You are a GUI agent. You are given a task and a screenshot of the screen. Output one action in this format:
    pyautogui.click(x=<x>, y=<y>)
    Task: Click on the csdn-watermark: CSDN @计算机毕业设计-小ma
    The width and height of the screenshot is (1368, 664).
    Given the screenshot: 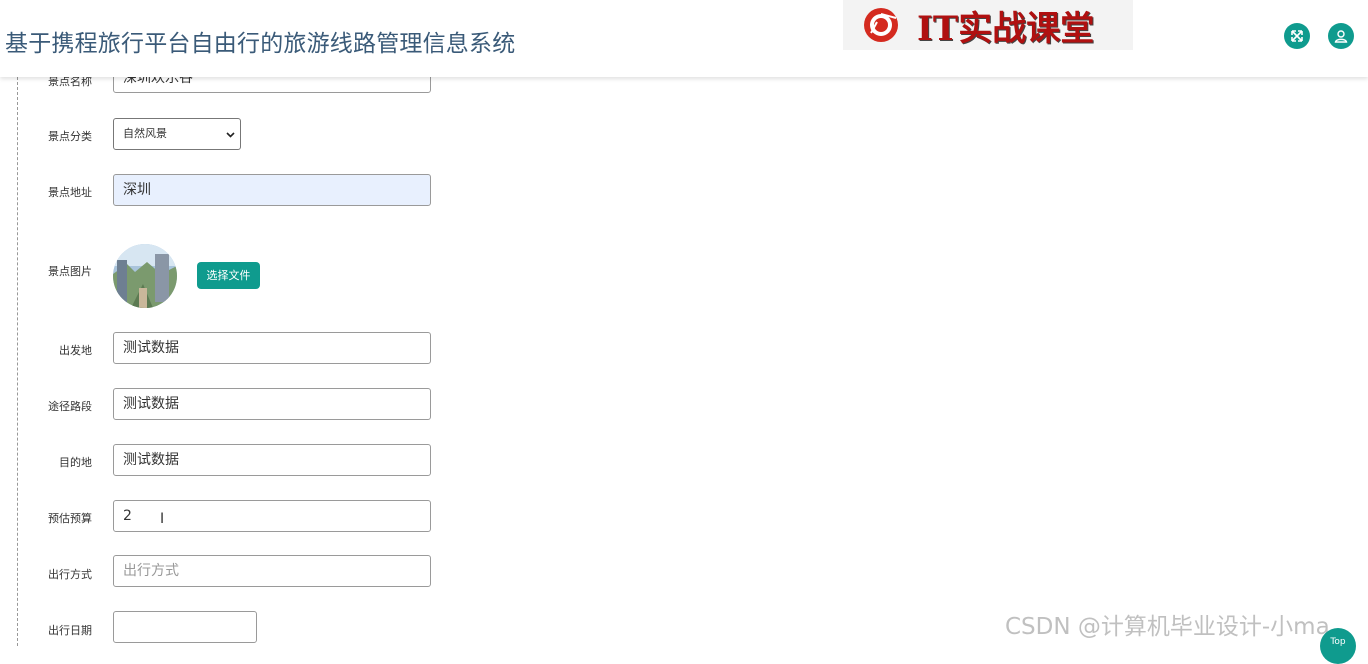 What is the action you would take?
    pyautogui.click(x=1167, y=627)
    